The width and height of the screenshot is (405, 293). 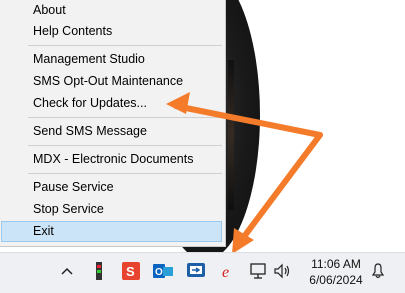 What do you see at coordinates (178, 103) in the screenshot?
I see `arrow-head-check-updates` at bounding box center [178, 103].